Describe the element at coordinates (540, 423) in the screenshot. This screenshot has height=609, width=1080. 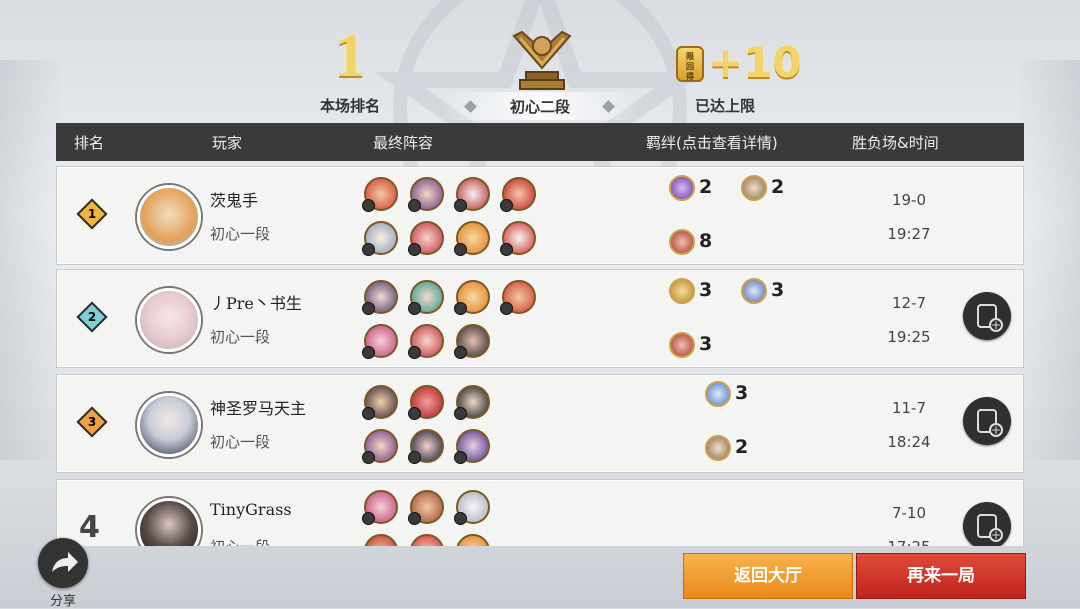
I see `player-row: 3 神圣罗马天主 初心一段 3 2 11-7 18:24 +` at that location.